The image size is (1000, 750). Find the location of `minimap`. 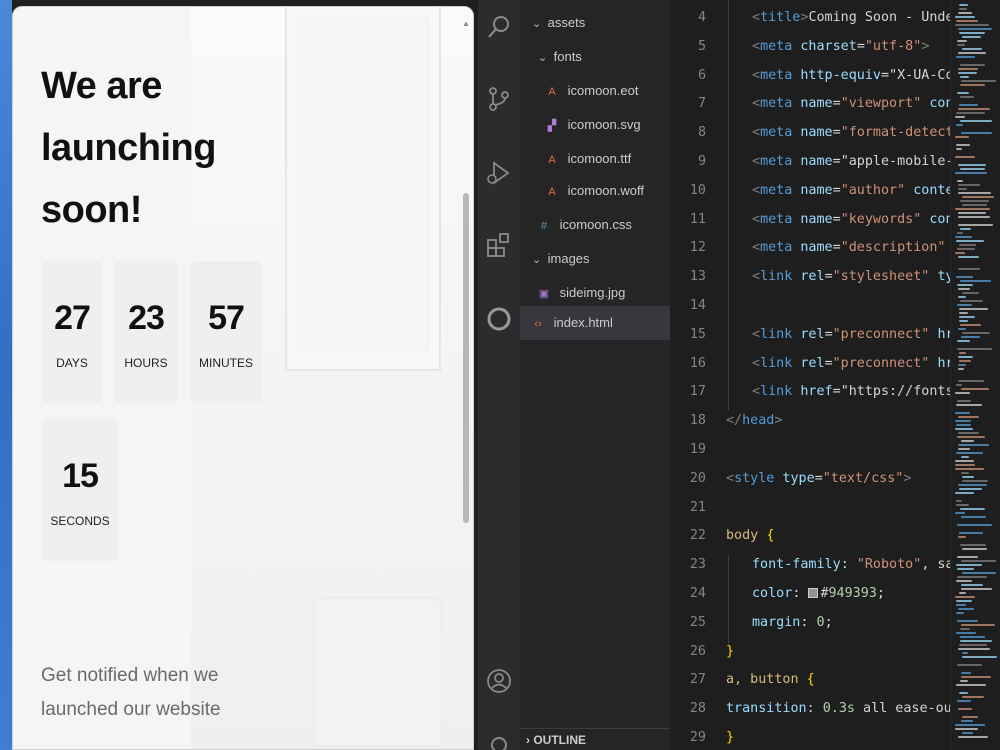

minimap is located at coordinates (975, 375).